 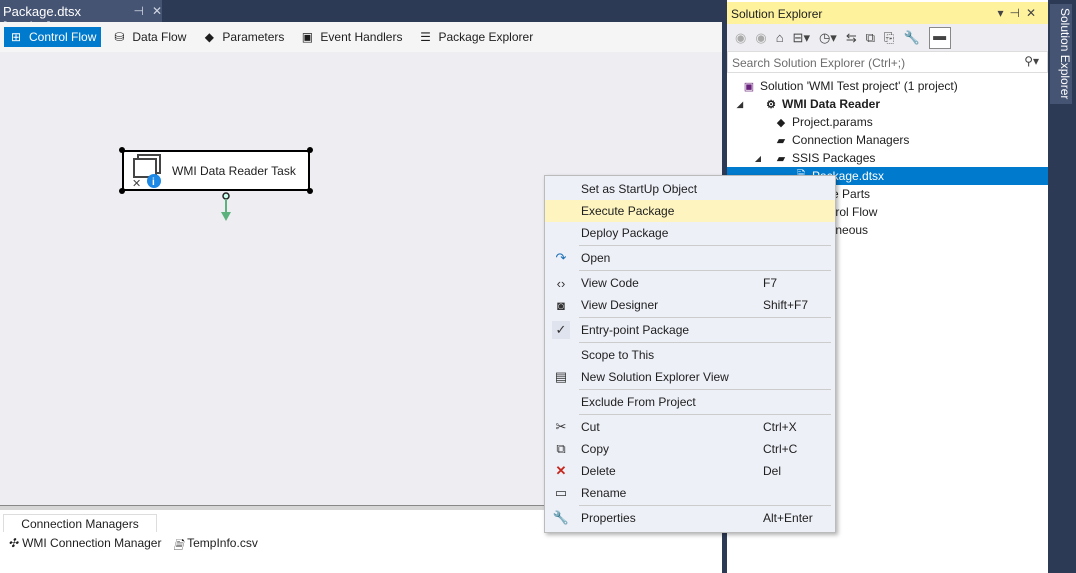 What do you see at coordinates (561, 426) in the screenshot?
I see `cut-icon: ✂` at bounding box center [561, 426].